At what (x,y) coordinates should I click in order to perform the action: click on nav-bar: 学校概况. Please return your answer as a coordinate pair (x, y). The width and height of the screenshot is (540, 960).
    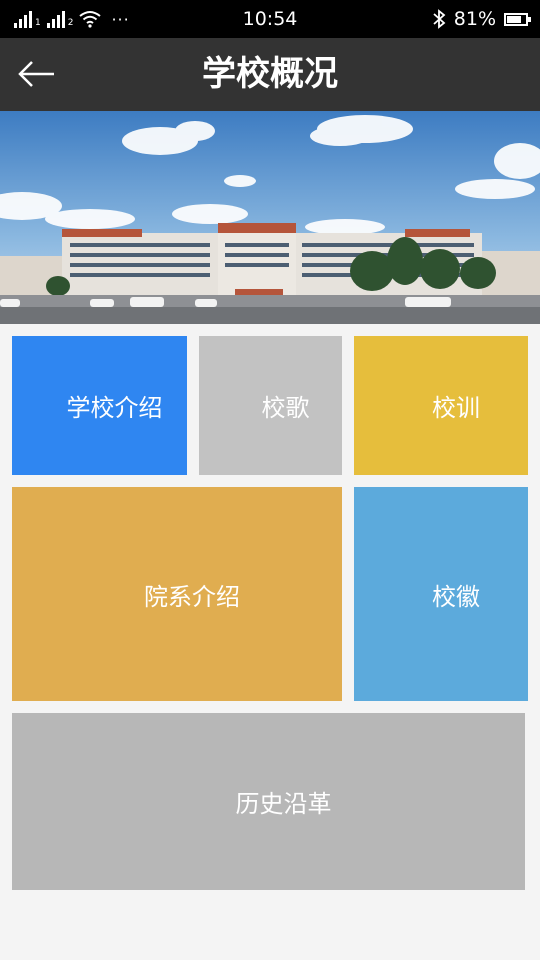
    Looking at the image, I should click on (270, 74).